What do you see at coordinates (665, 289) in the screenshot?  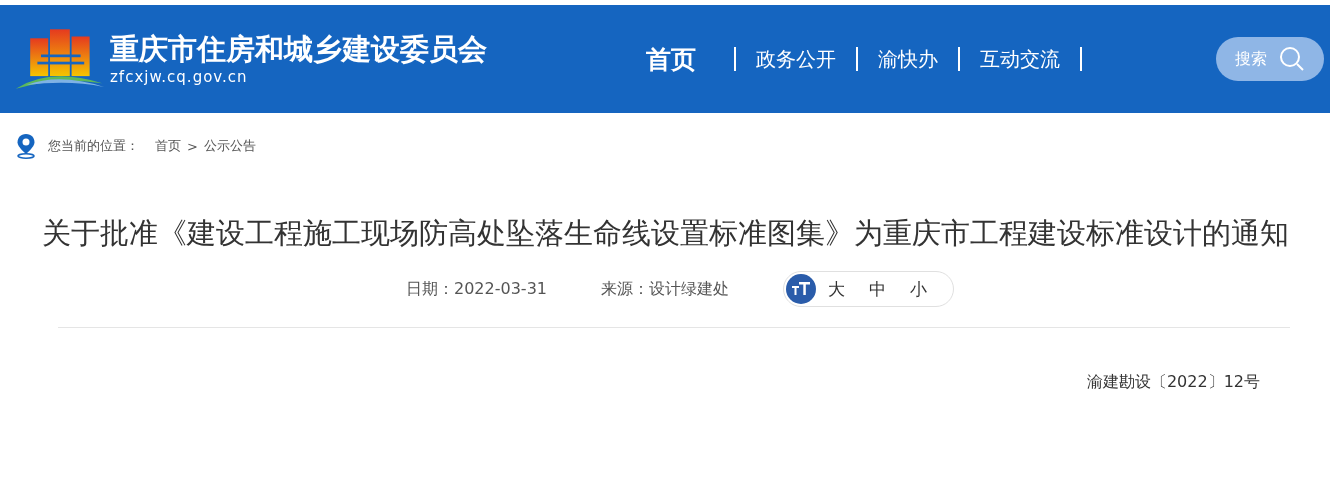 I see `article-source: 来源：设计绿建处` at bounding box center [665, 289].